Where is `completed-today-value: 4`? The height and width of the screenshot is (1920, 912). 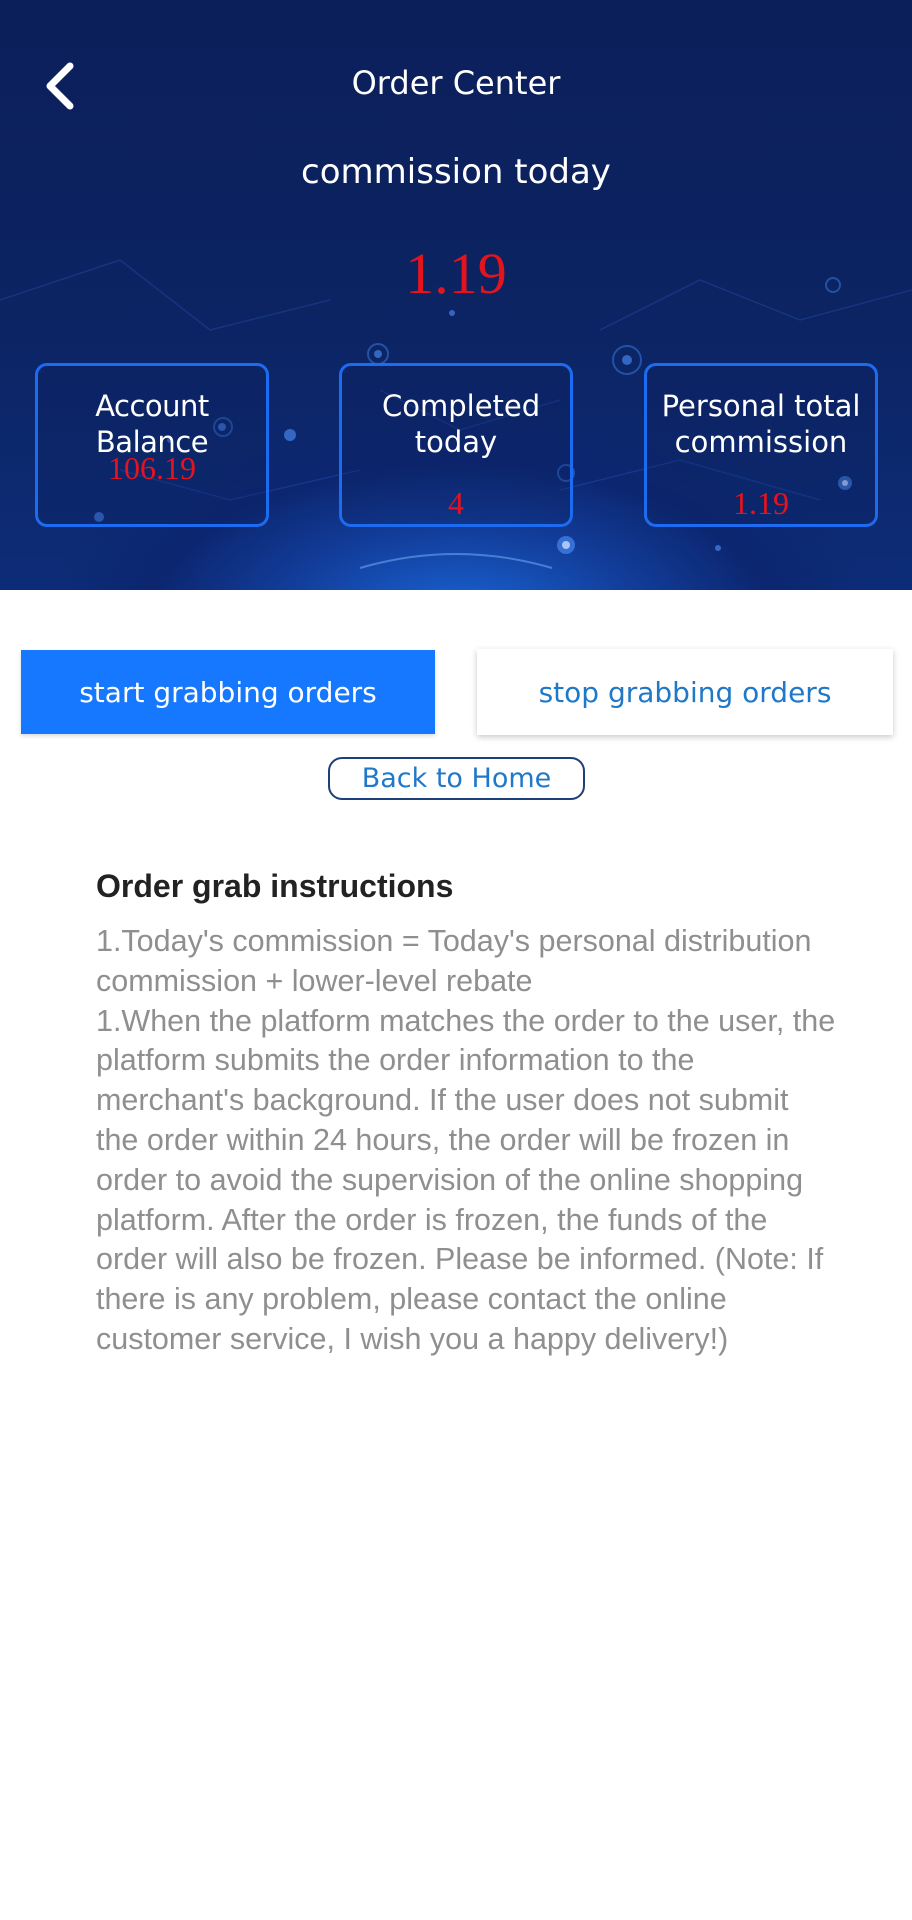
completed-today-value: 4 is located at coordinates (456, 503).